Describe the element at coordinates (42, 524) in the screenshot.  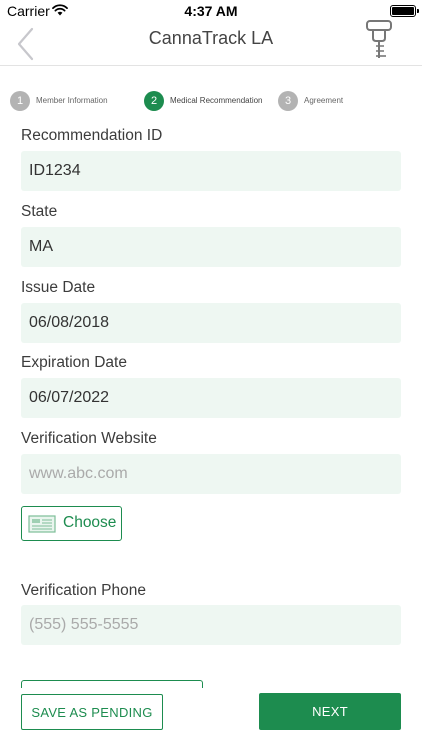
I see `card-icon` at that location.